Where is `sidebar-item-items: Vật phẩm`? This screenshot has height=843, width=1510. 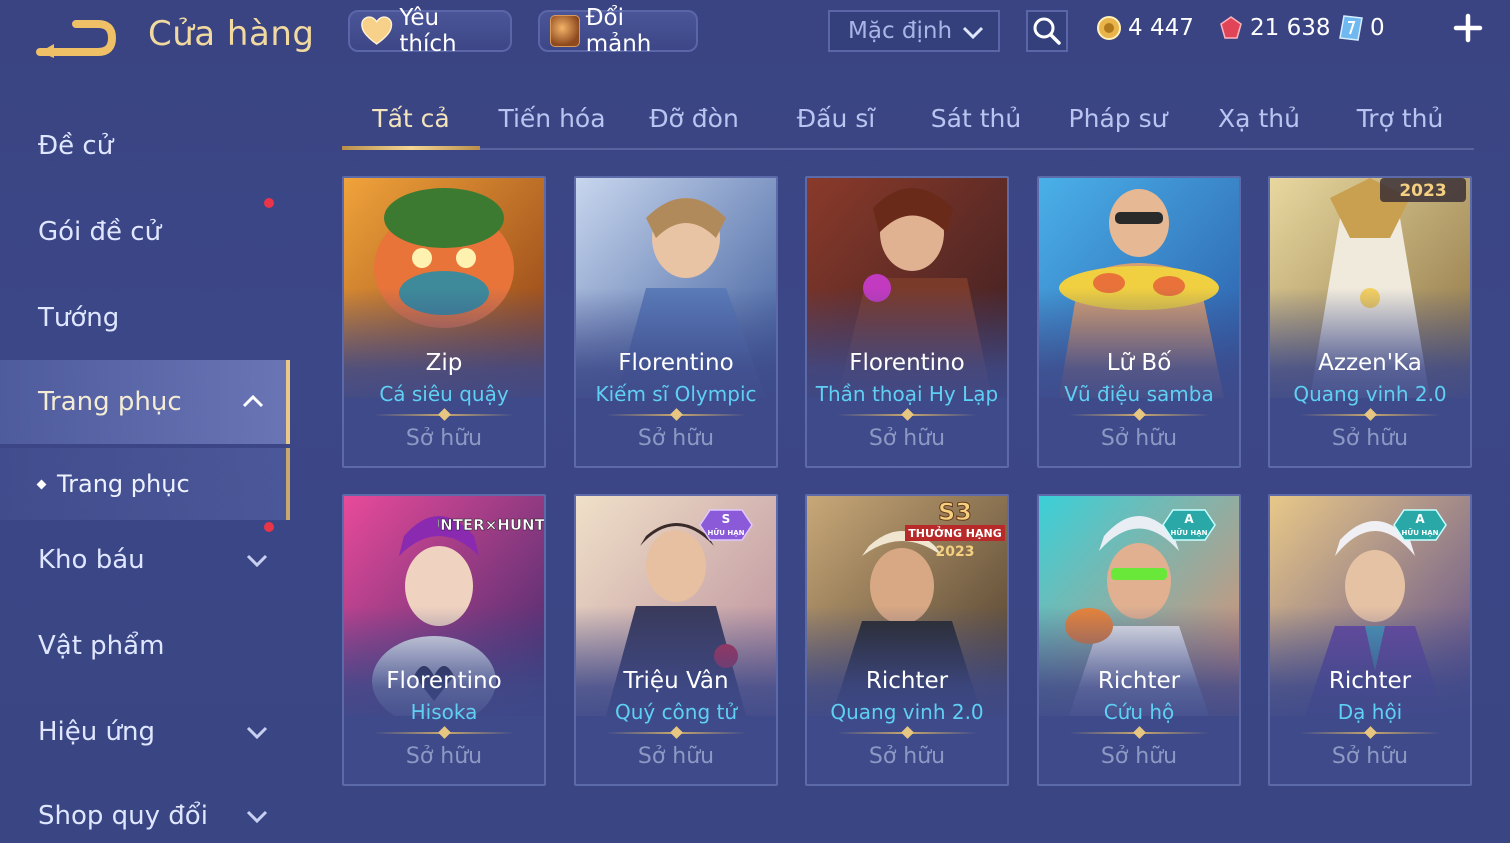 sidebar-item-items: Vật phẩm is located at coordinates (145, 646).